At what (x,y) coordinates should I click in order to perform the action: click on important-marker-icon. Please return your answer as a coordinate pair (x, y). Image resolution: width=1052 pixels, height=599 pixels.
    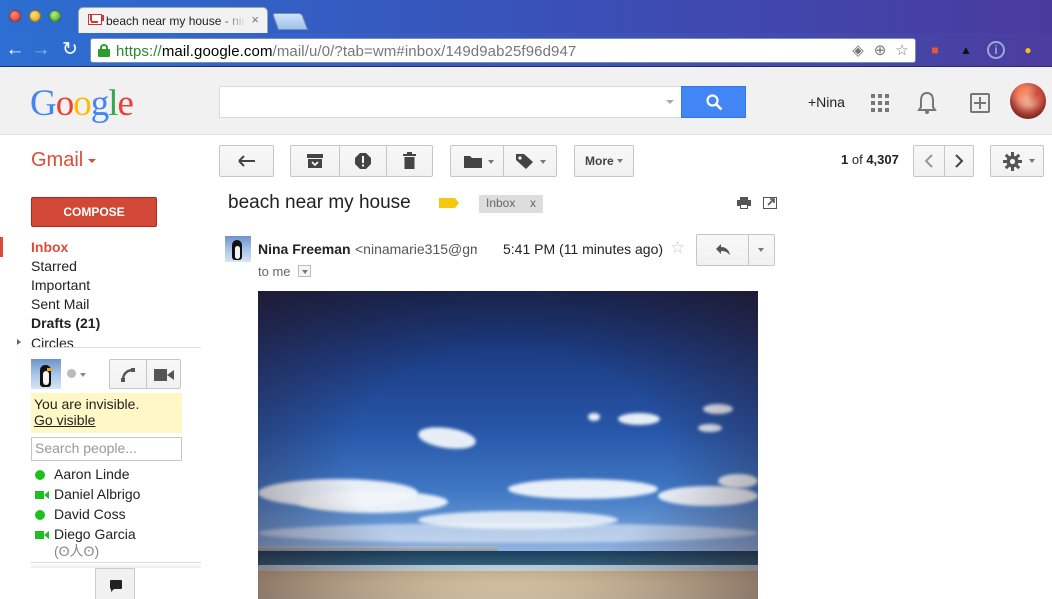
    Looking at the image, I should click on (449, 203).